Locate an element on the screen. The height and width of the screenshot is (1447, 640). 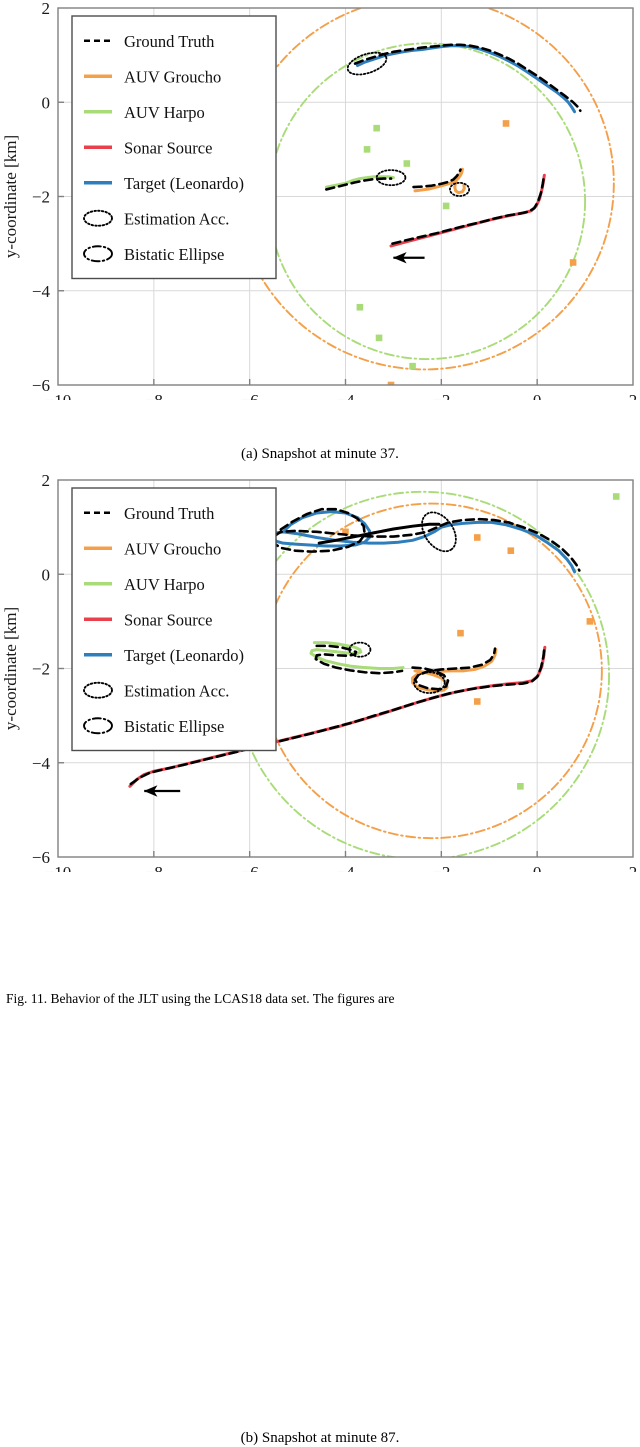
bistatic-ellipse is located at coordinates (424, 189).